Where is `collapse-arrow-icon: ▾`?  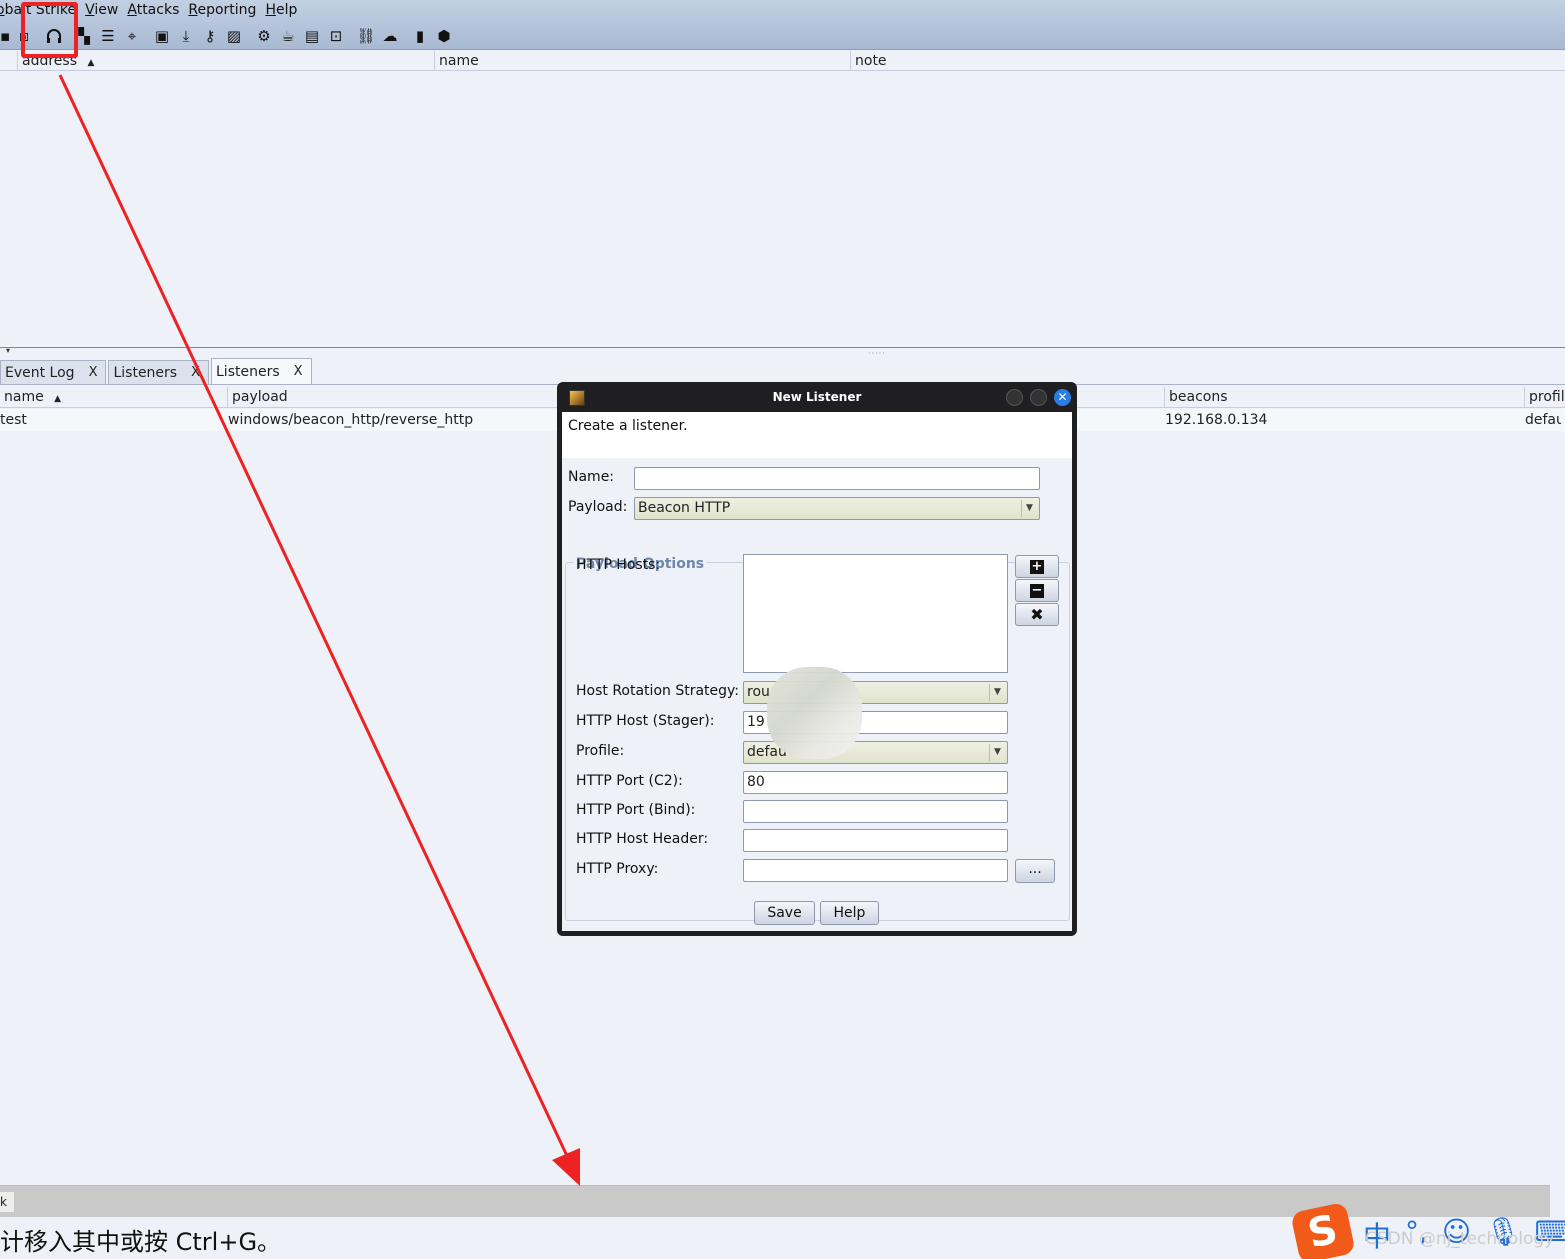 collapse-arrow-icon: ▾ is located at coordinates (8, 350).